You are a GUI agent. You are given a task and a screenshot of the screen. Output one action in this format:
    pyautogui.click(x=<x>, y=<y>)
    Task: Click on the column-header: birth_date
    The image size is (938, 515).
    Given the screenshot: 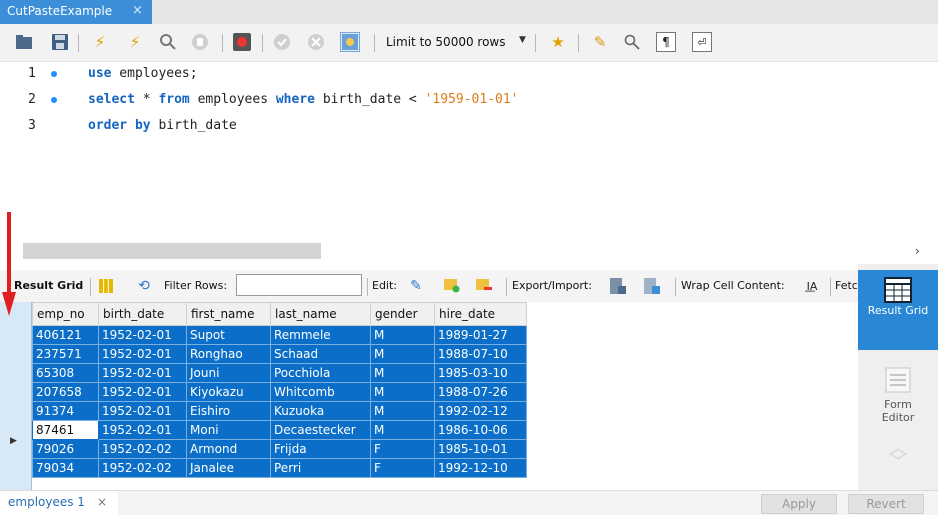 What is the action you would take?
    pyautogui.click(x=142, y=314)
    